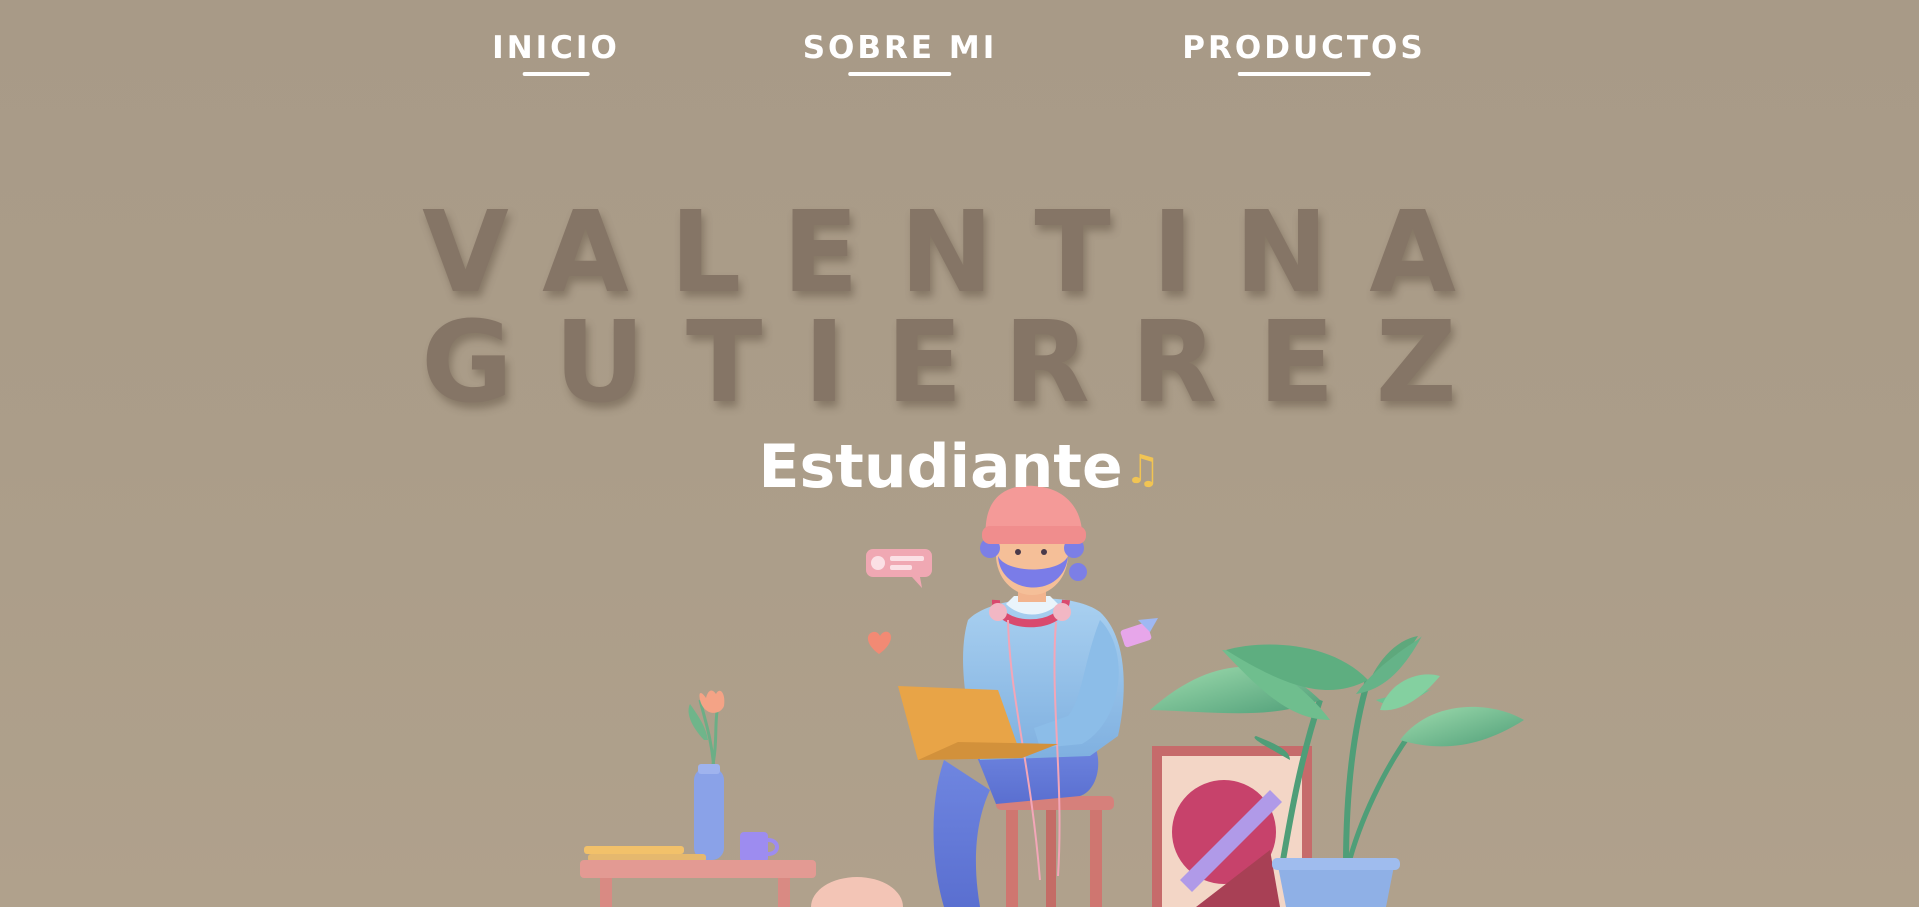 Image resolution: width=1919 pixels, height=907 pixels. What do you see at coordinates (1337, 771) in the screenshot?
I see `potted-plant` at bounding box center [1337, 771].